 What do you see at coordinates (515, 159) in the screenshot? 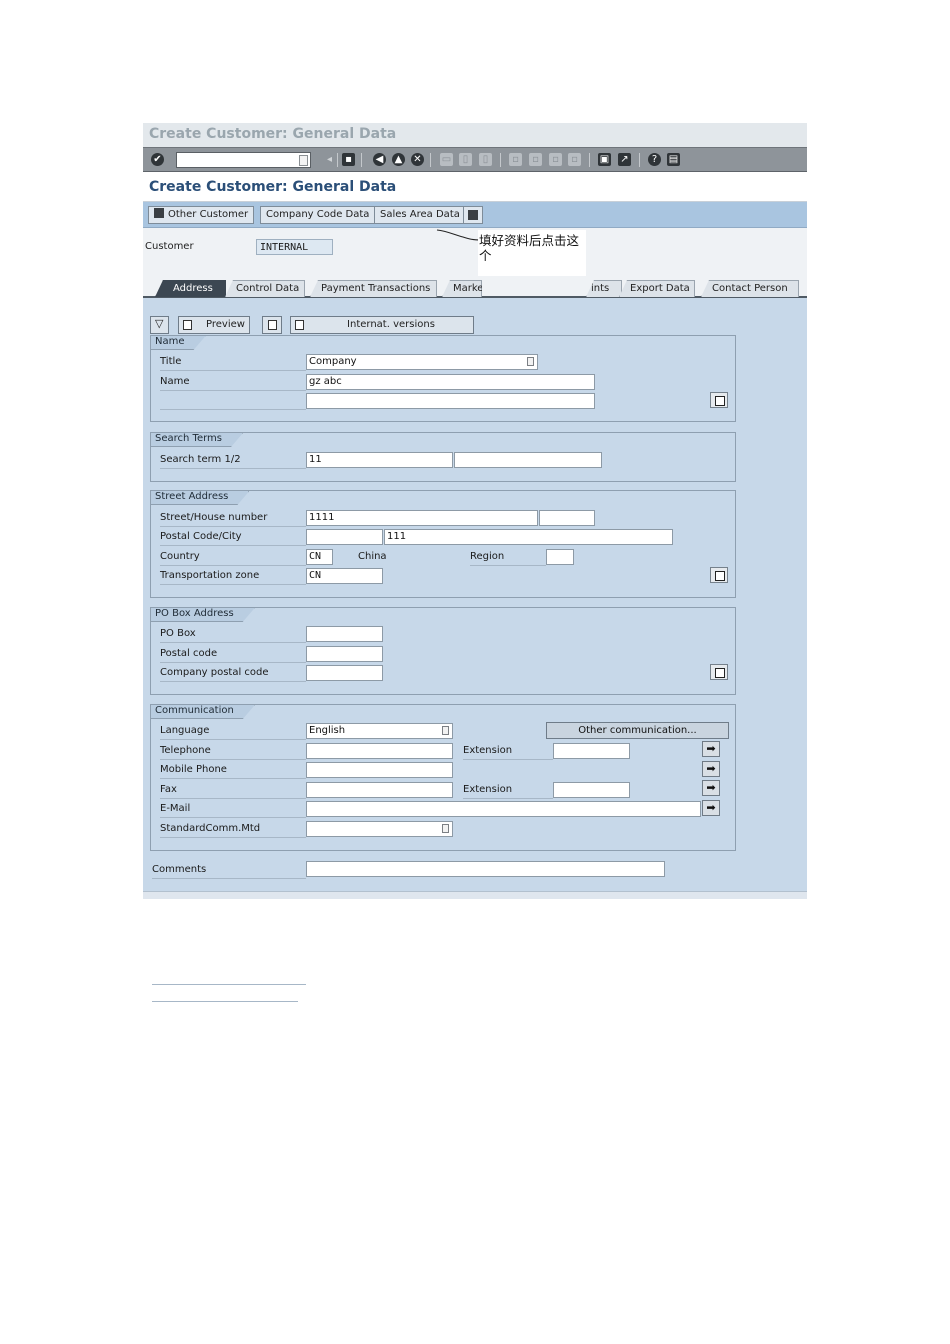
I see `first-page-icon: ▫` at bounding box center [515, 159].